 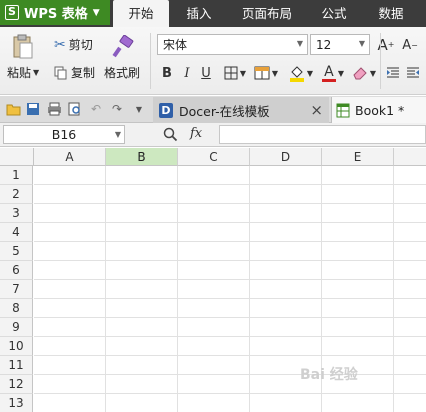 I want to click on ribbon-divider, so click(x=380, y=61).